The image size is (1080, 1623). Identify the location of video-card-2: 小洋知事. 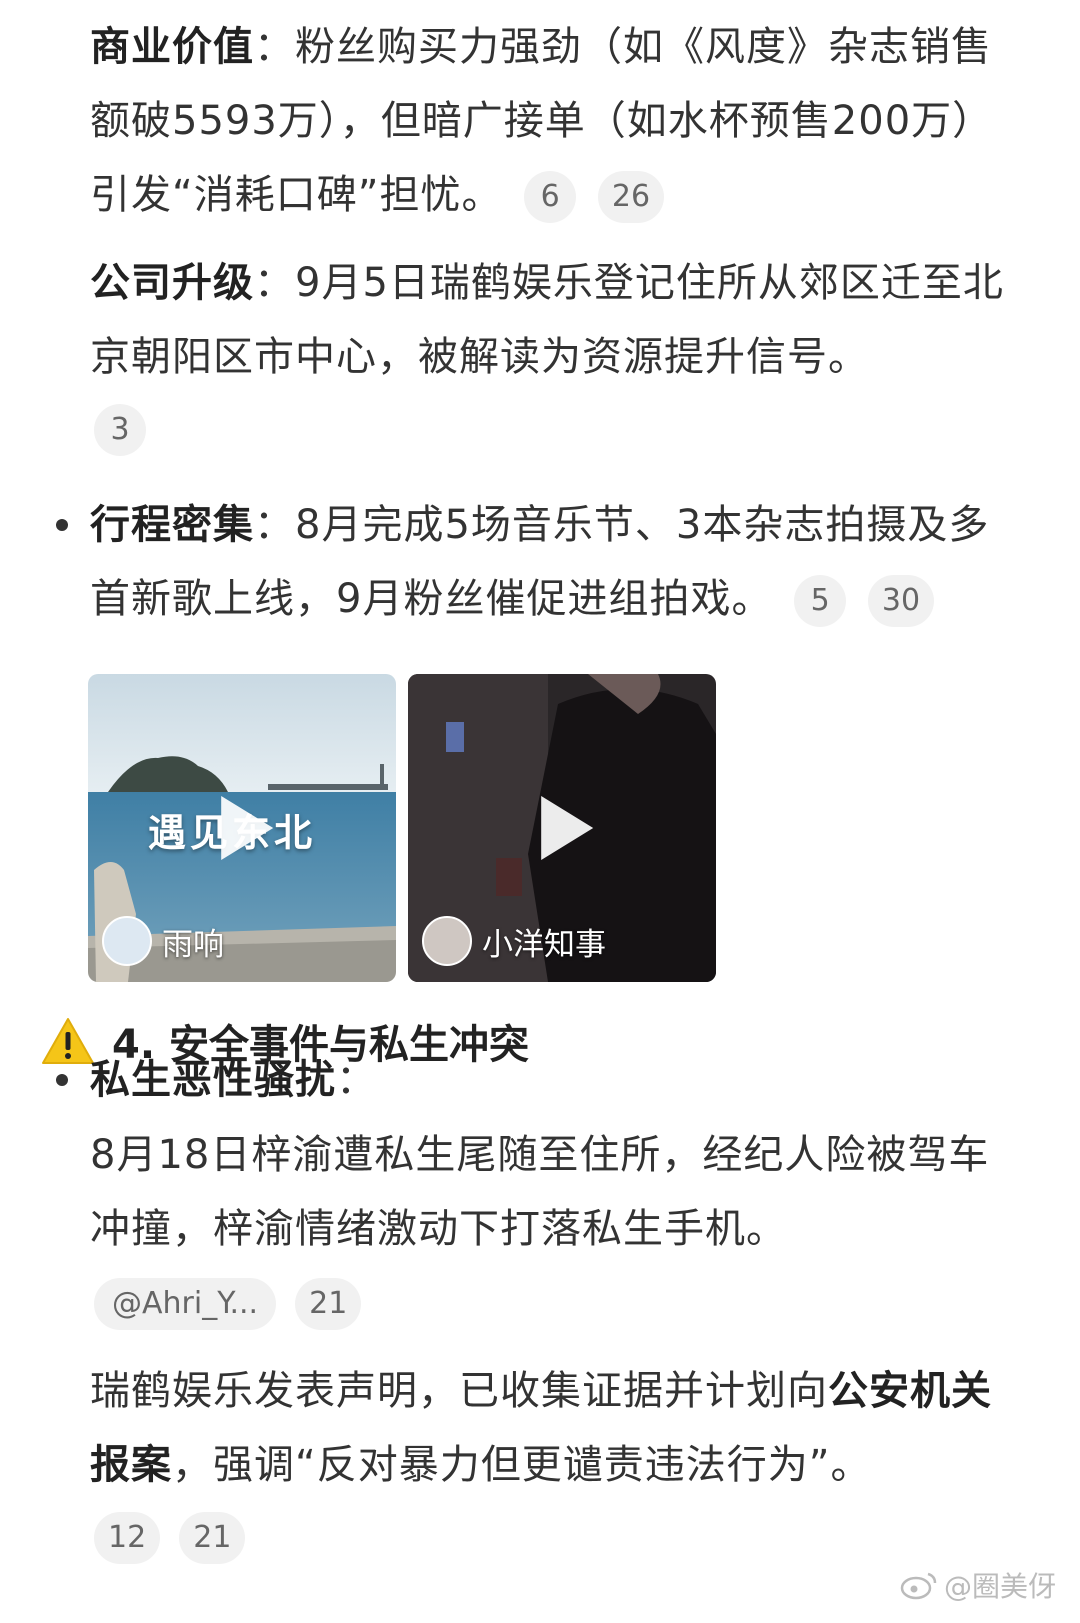
(562, 828).